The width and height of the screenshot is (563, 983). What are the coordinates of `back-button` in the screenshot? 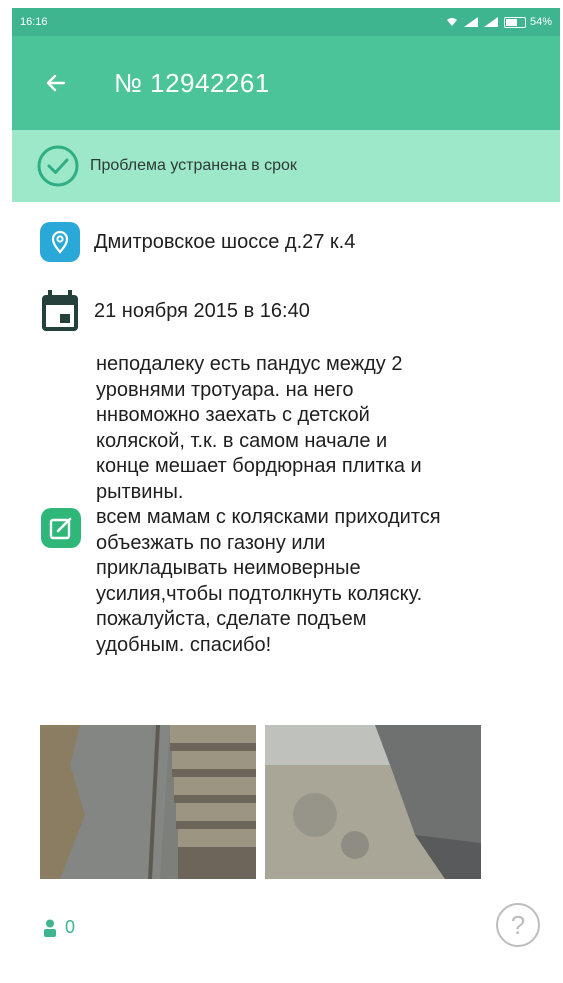 It's located at (56, 83).